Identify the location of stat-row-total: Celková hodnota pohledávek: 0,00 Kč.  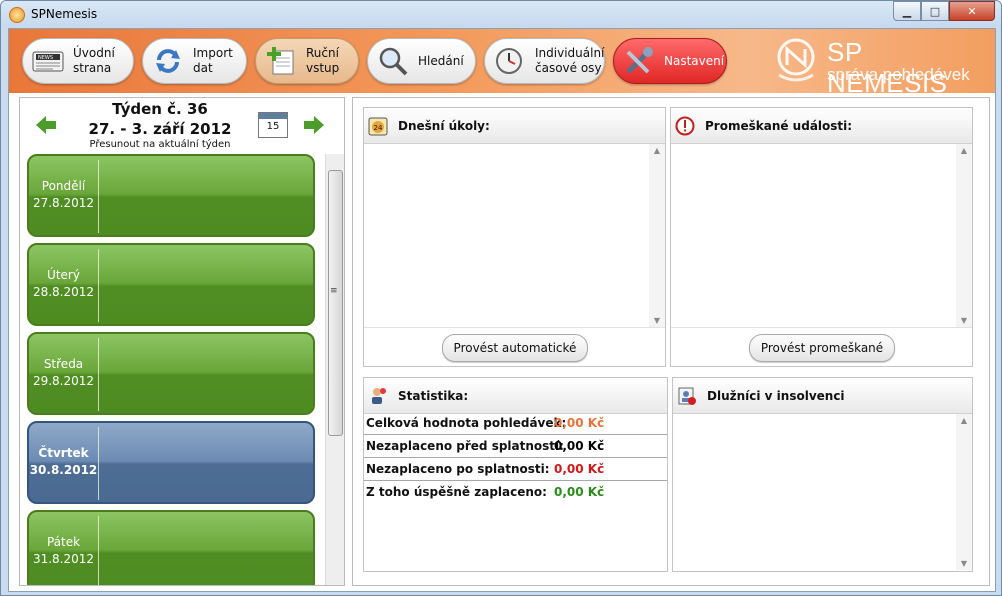
(515, 423).